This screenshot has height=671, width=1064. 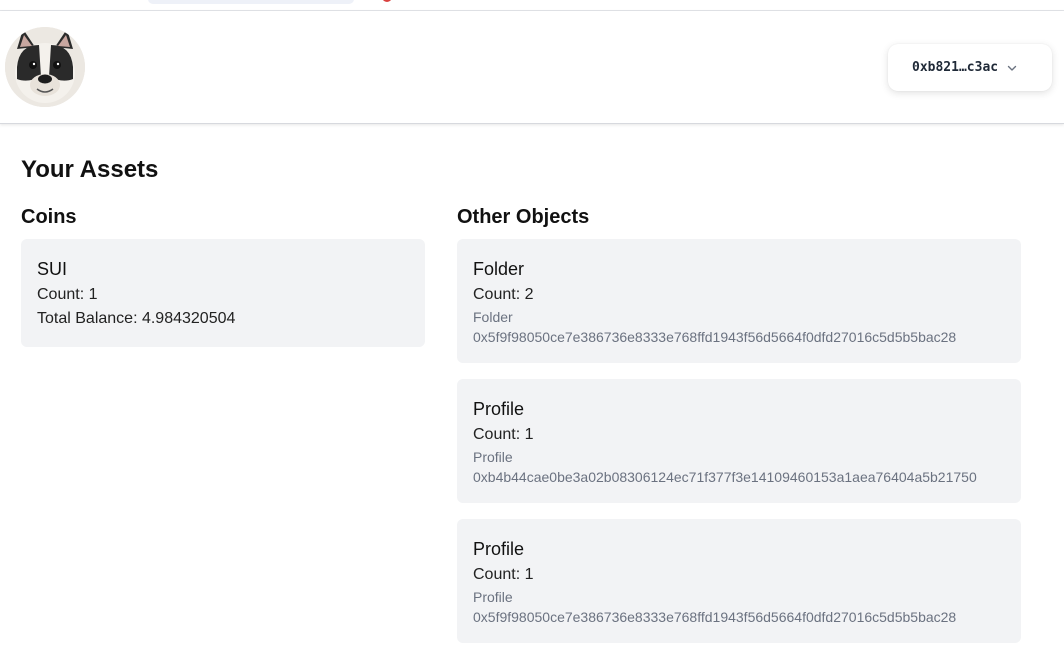 I want to click on coin-count: Count: 1, so click(x=67, y=294).